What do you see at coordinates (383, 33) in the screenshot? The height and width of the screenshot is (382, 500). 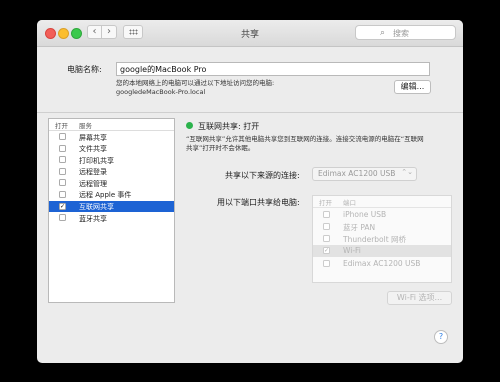 I see `search-icon: ⌕` at bounding box center [383, 33].